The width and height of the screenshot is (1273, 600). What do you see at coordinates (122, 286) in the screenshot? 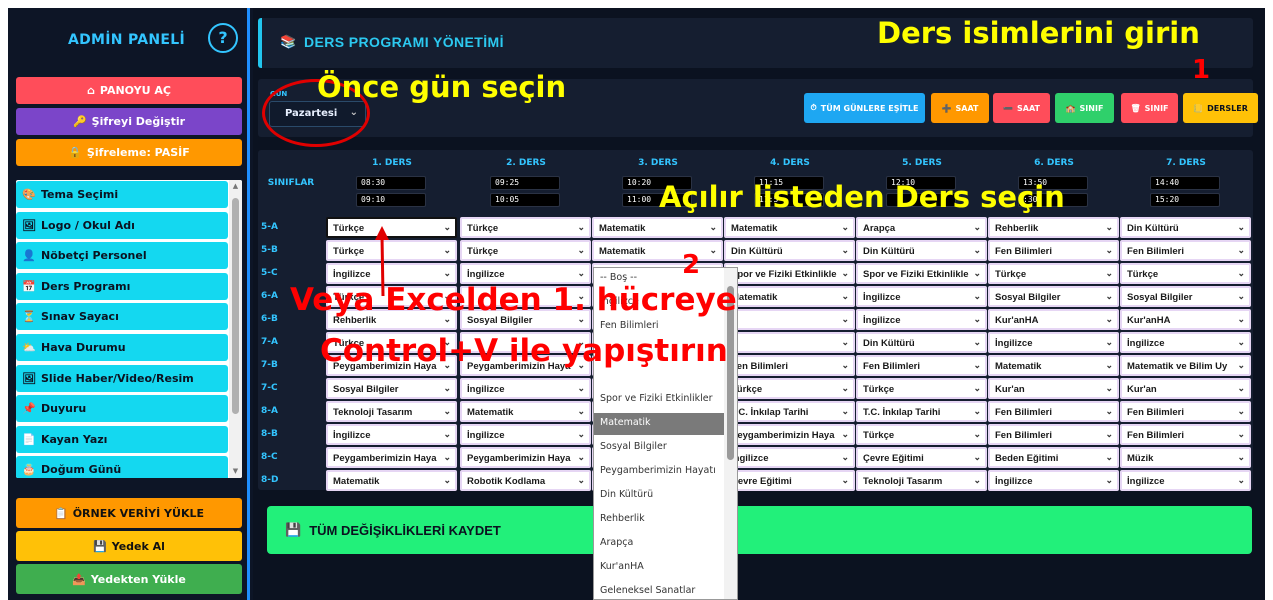
I see `sidebar-item-ders-programi: 📅 Ders Programı` at bounding box center [122, 286].